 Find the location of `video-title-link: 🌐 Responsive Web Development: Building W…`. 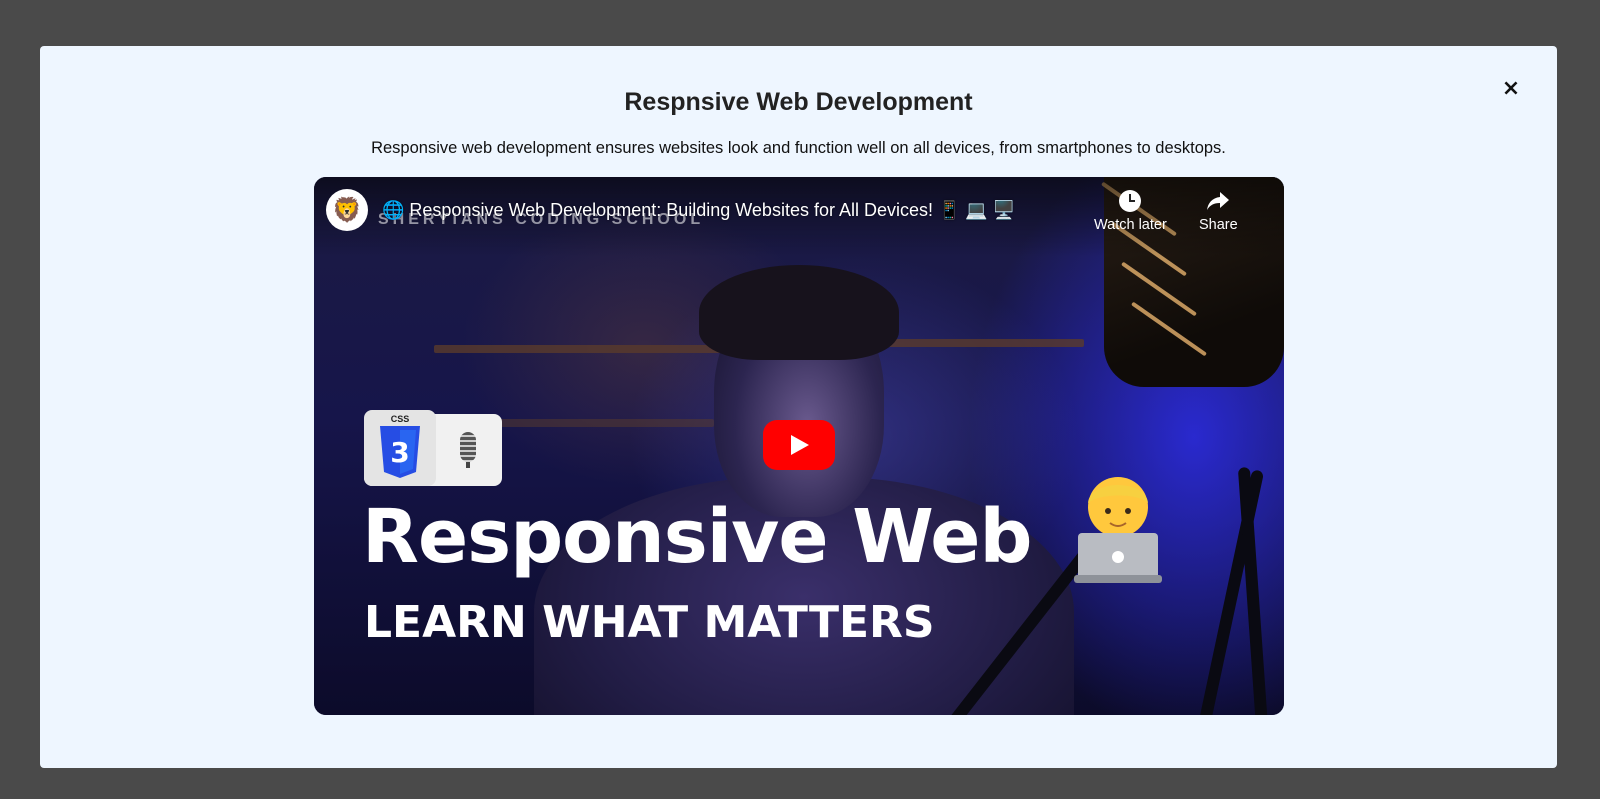

video-title-link: 🌐 Responsive Web Development: Building W… is located at coordinates (698, 210).